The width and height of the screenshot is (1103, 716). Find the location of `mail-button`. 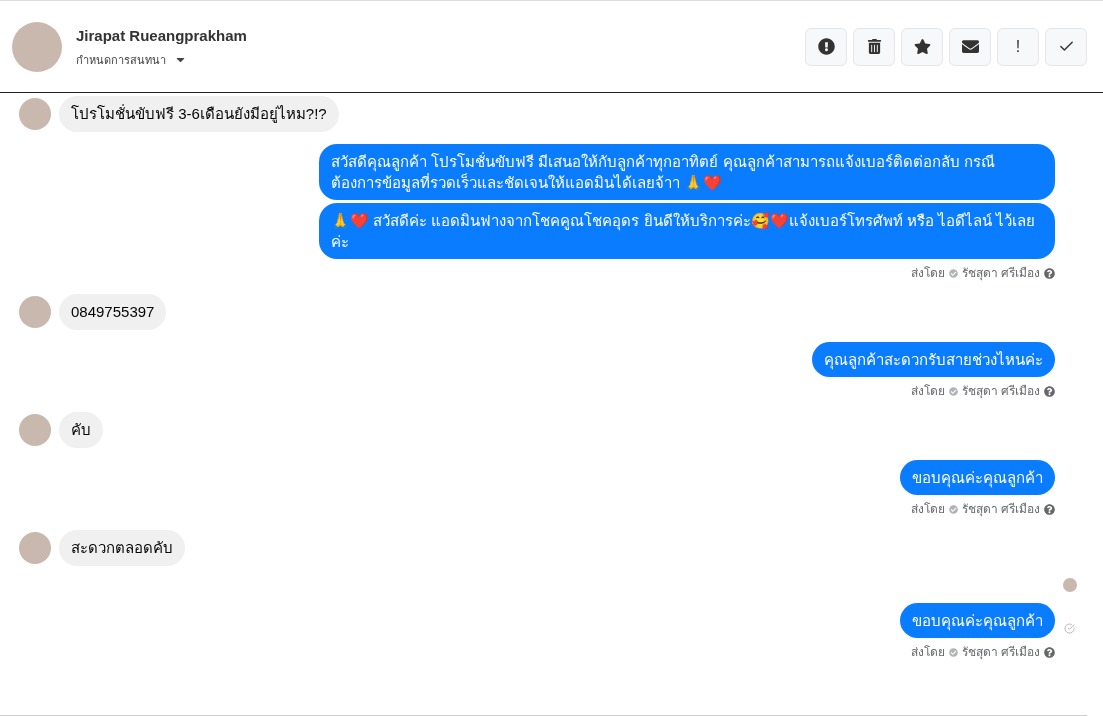

mail-button is located at coordinates (970, 46).